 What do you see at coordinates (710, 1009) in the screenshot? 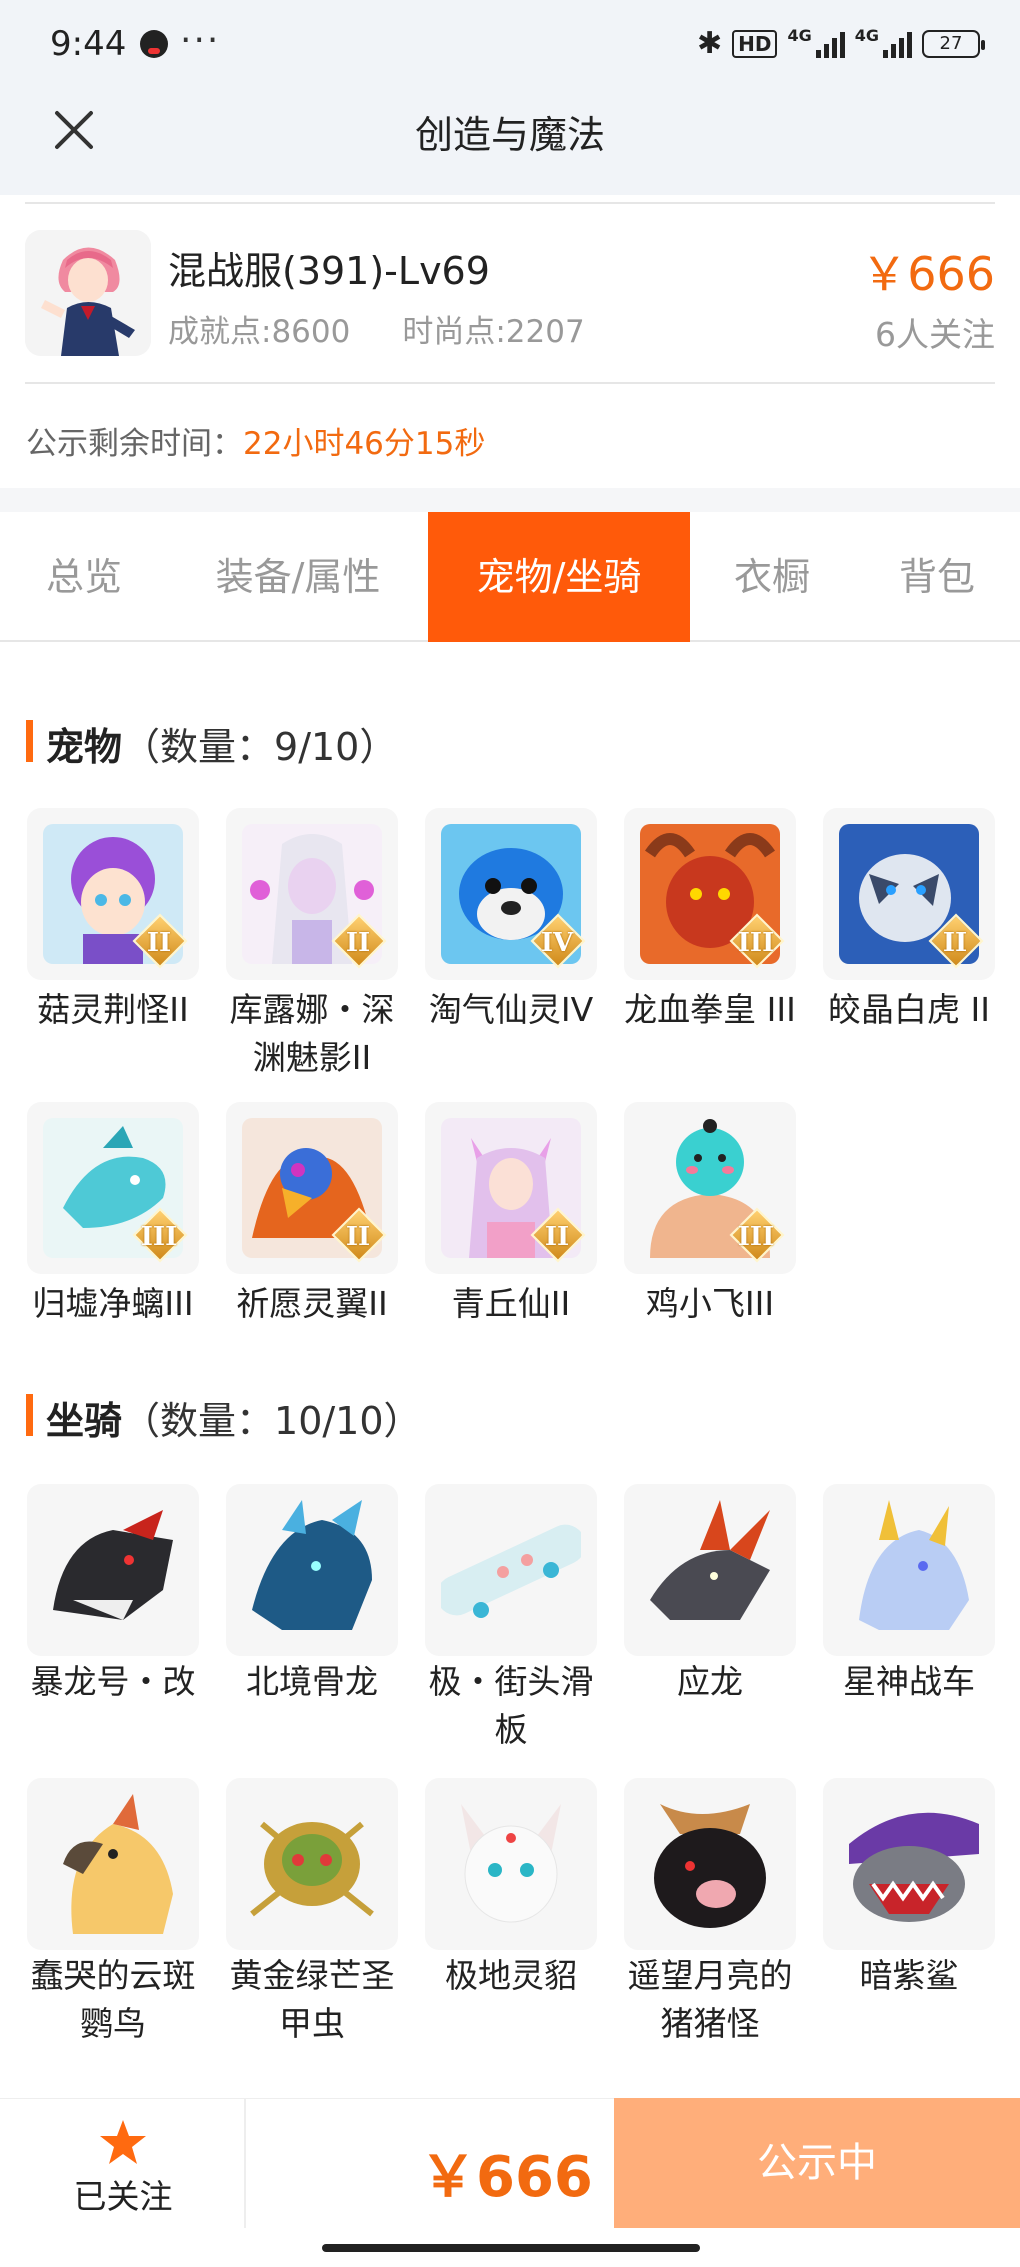
I see `pet-name: 龙血拳皇 III` at bounding box center [710, 1009].